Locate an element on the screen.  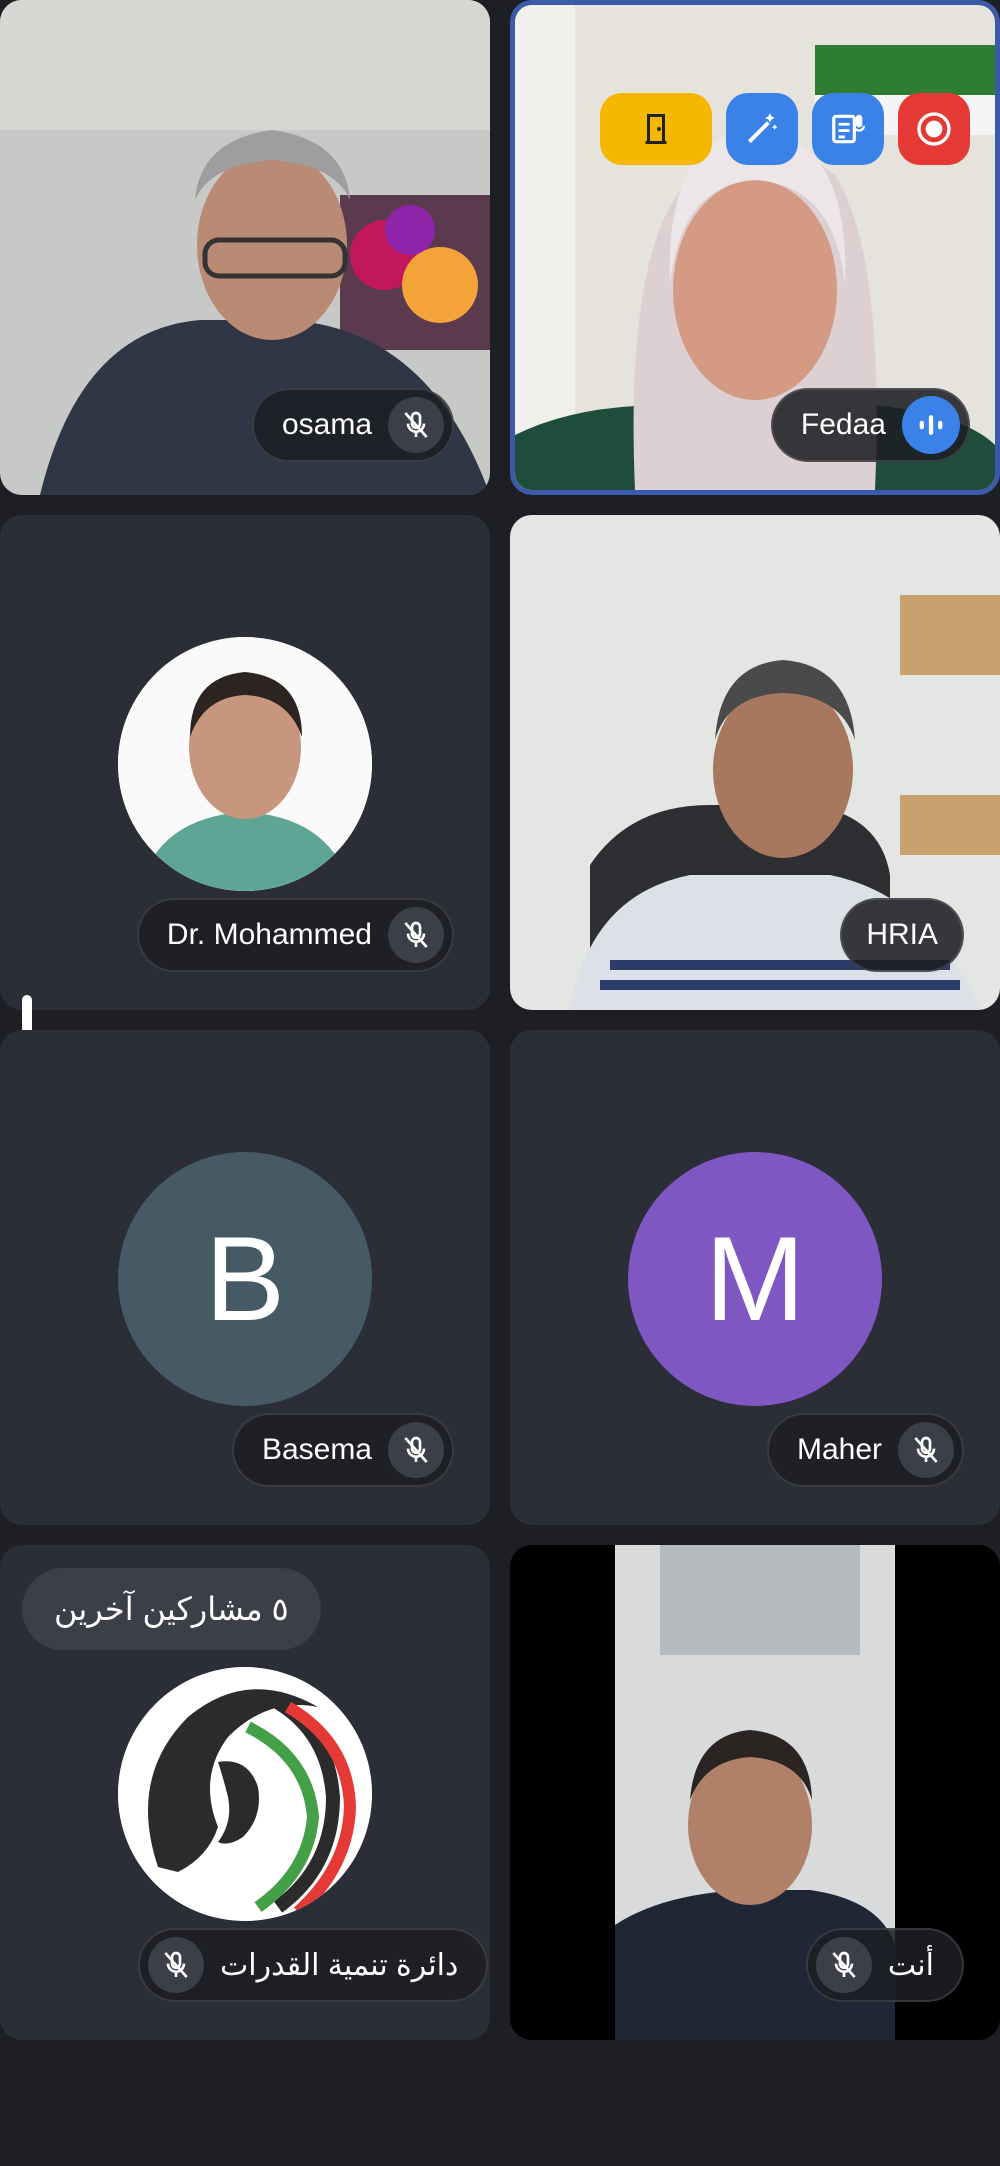
participant-tile-dr-mohammed: Dr. Mohammed is located at coordinates (245, 762).